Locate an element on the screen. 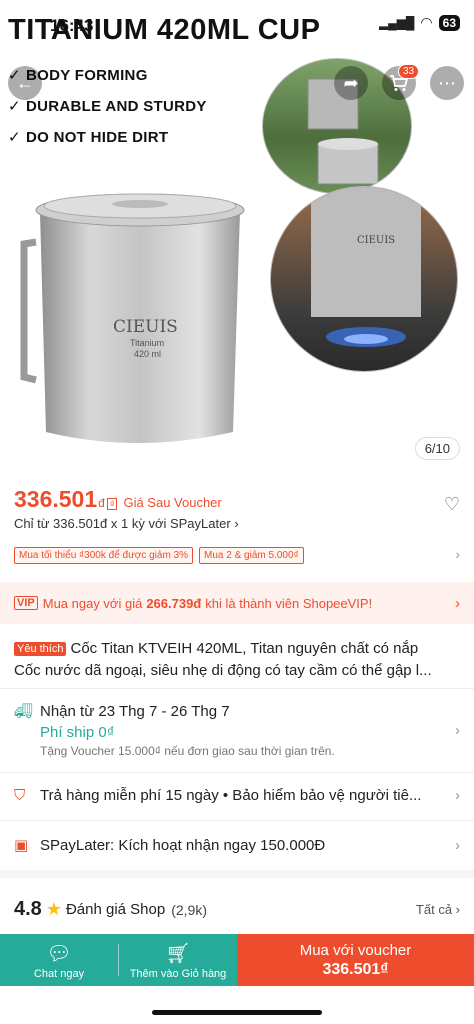 This screenshot has width=474, height=1024. price-row: 336.501 đ ₫ Giá Sau Voucher is located at coordinates (118, 499).